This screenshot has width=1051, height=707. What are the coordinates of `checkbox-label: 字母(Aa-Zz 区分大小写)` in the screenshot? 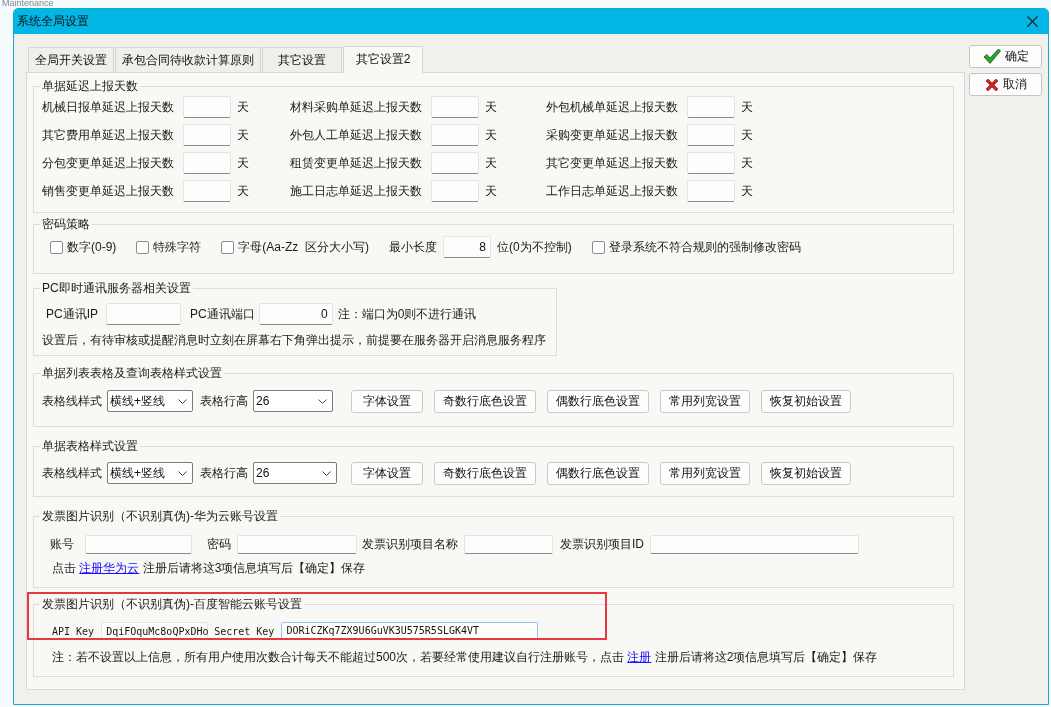 It's located at (303, 247).